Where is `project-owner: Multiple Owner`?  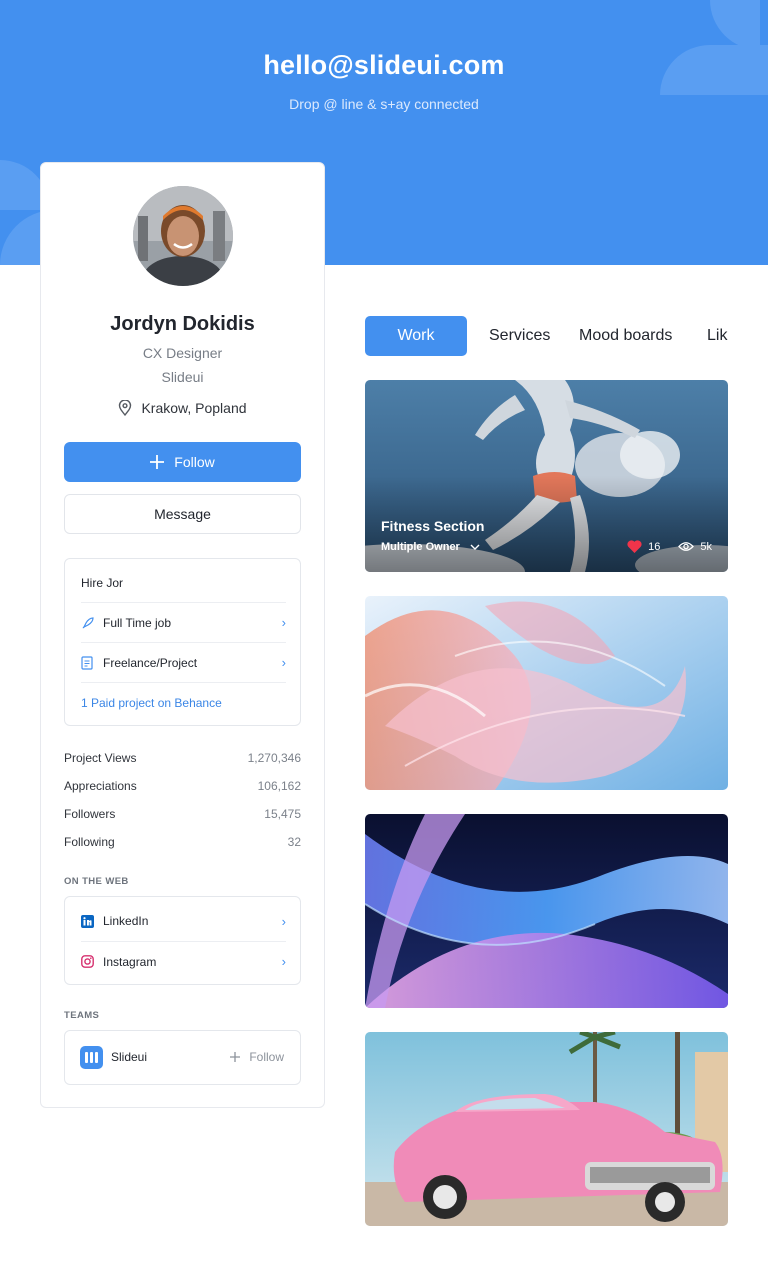
project-owner: Multiple Owner is located at coordinates (430, 547).